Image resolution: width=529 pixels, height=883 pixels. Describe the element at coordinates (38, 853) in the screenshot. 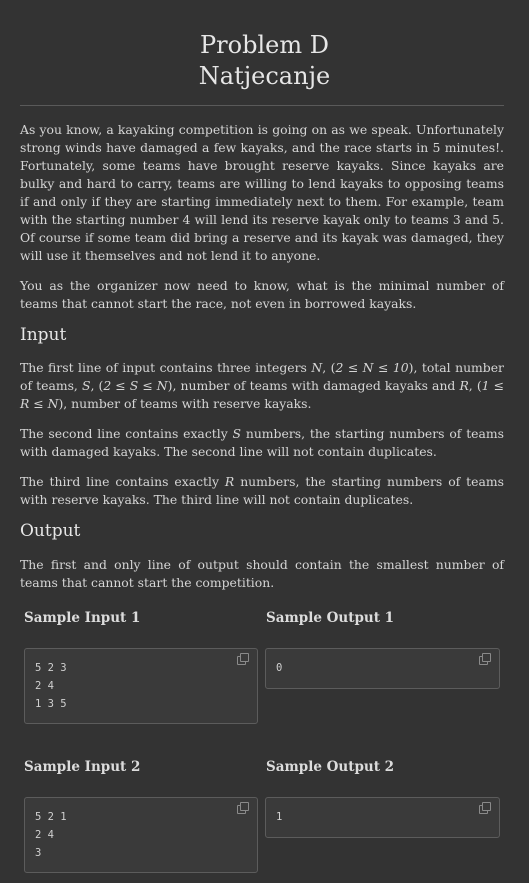

I see `sample-input-2-line: 3` at that location.